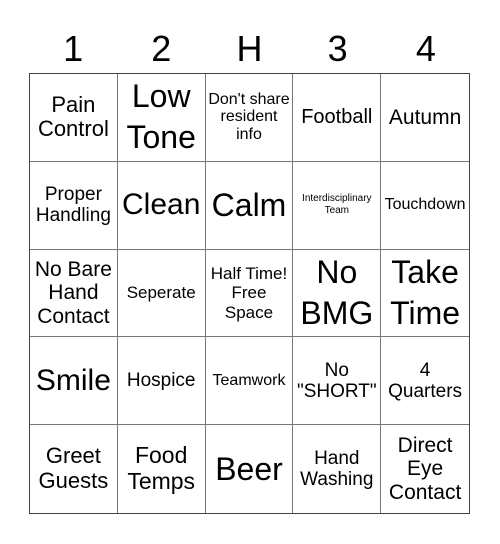 This screenshot has width=500, height=544. I want to click on bingo-cell: No BMG, so click(337, 293).